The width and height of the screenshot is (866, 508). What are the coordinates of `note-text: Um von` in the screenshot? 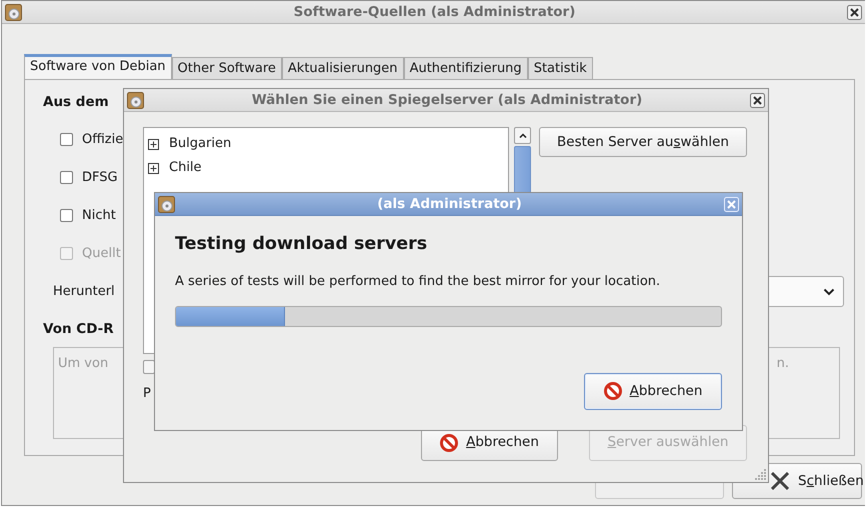 It's located at (83, 363).